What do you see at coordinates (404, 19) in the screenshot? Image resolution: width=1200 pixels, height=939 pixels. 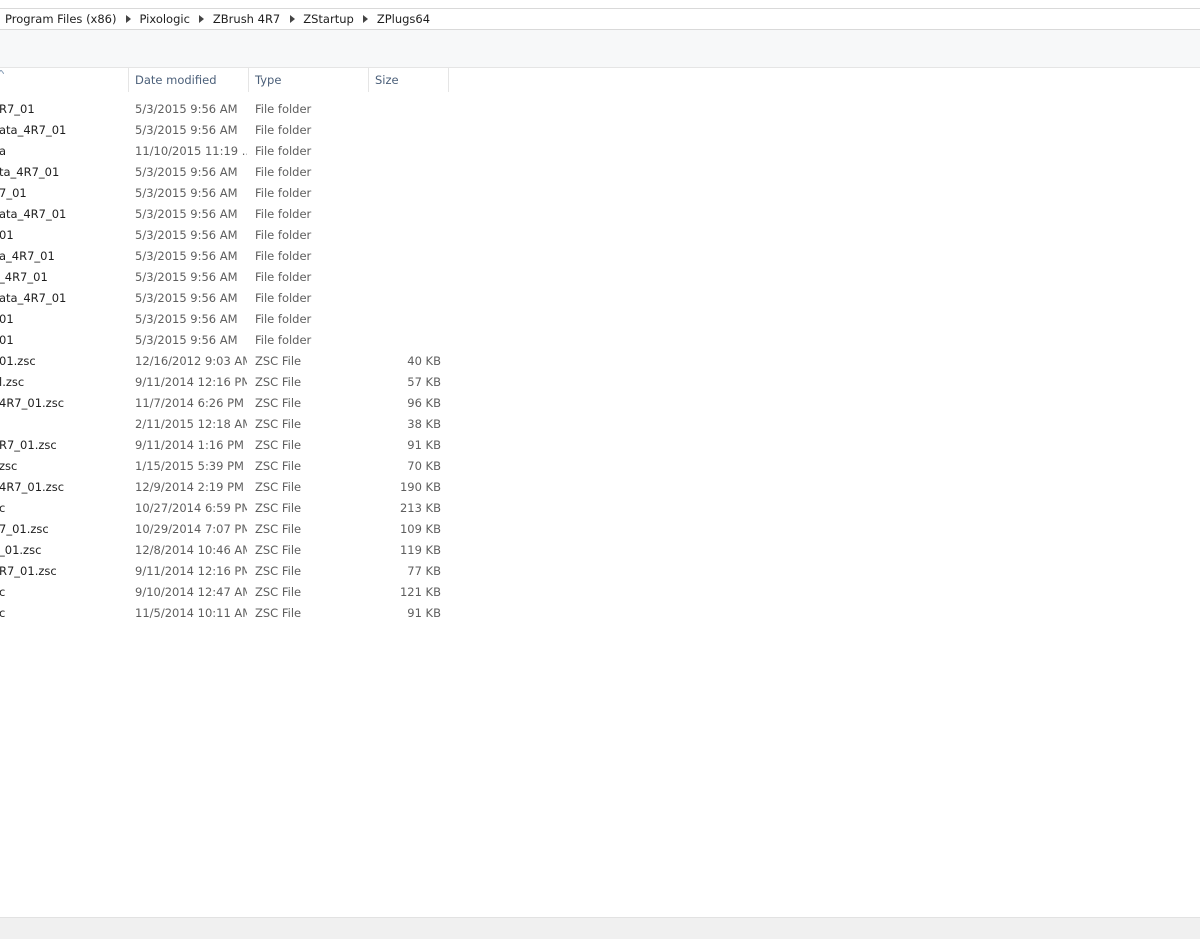 I see `breadcrumb-zplugs64: ZPlugs64` at bounding box center [404, 19].